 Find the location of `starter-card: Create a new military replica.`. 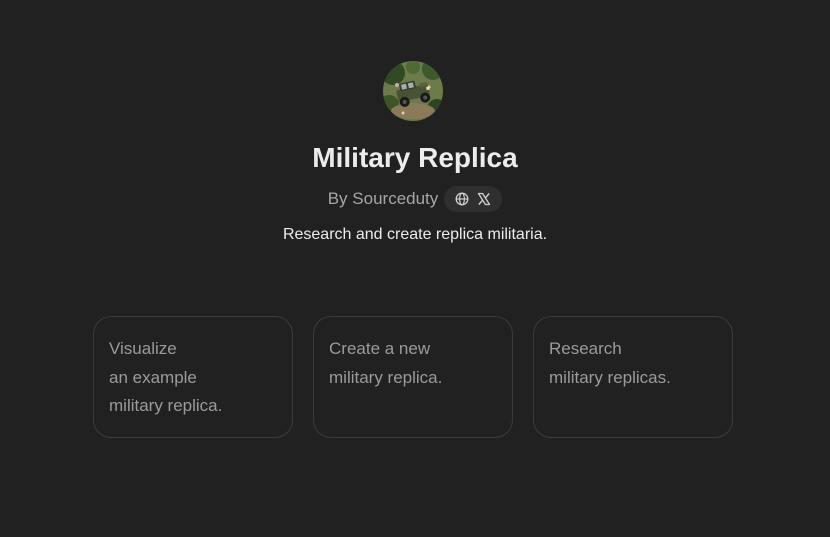

starter-card: Create a new military replica. is located at coordinates (413, 377).